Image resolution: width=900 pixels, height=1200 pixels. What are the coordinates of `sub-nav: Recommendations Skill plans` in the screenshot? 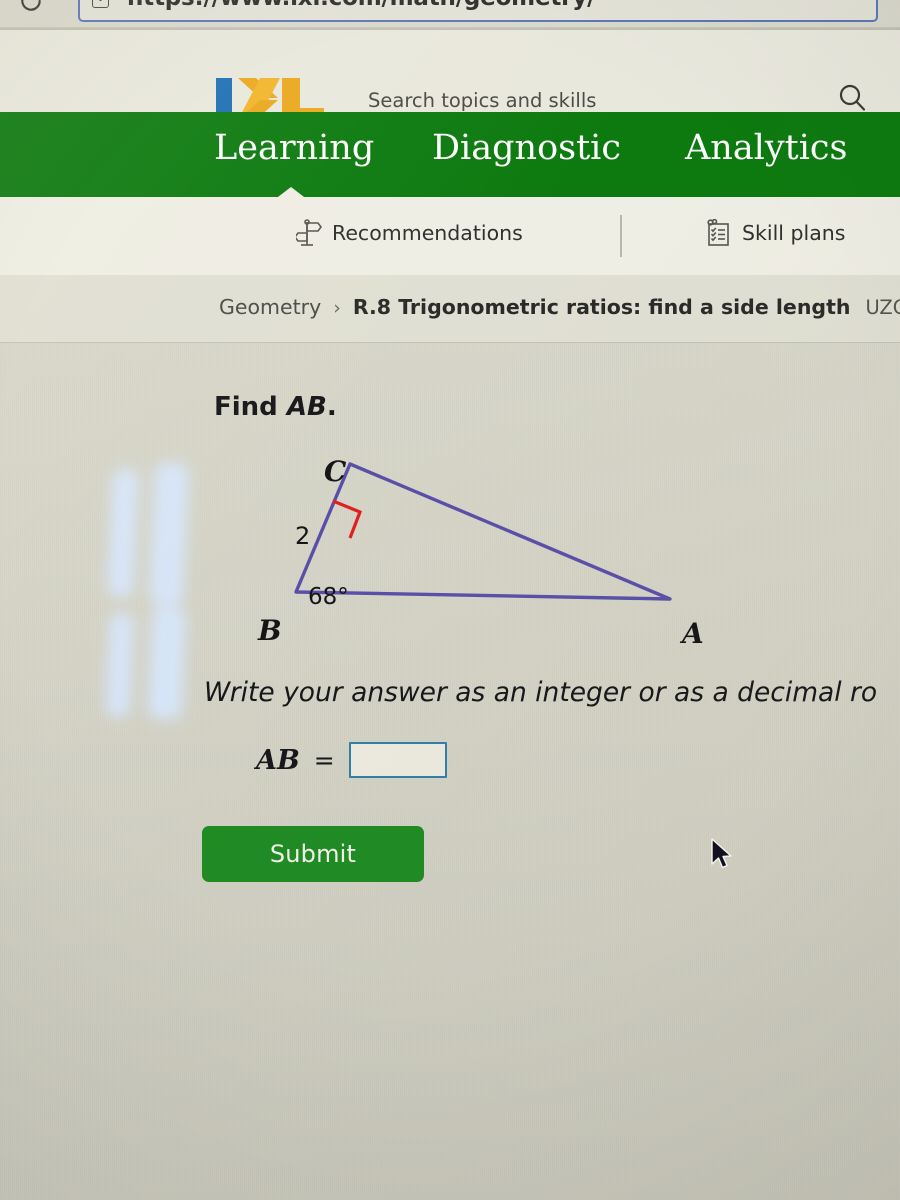 It's located at (450, 236).